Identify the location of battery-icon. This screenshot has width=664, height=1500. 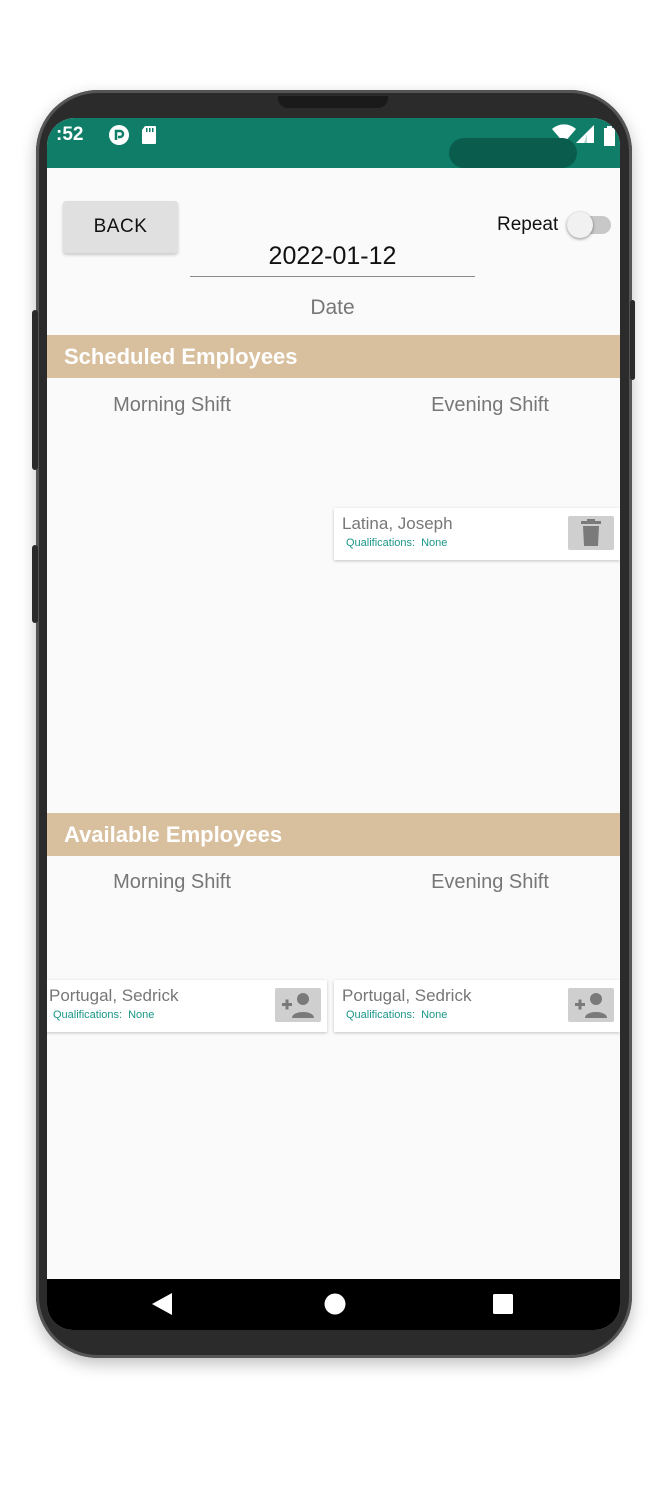
(609, 138).